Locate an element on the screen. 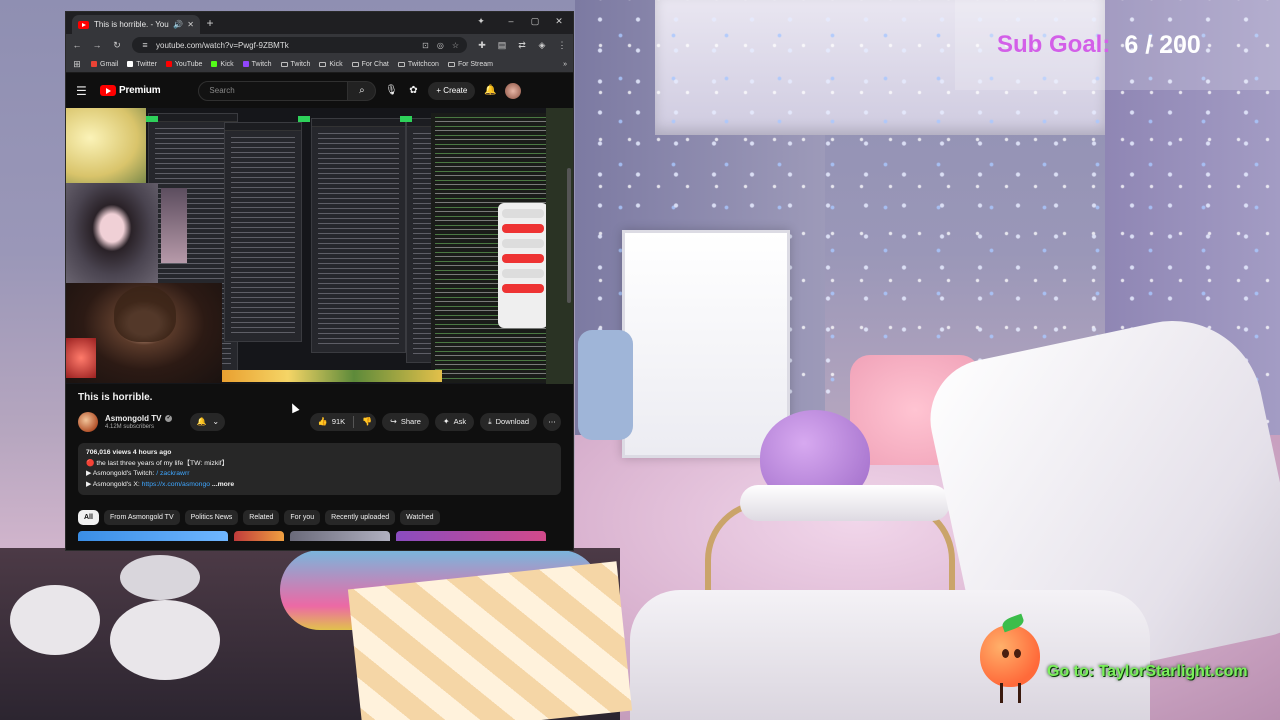 The height and width of the screenshot is (720, 1280). like-dislike-group: 👍 91K 👎 is located at coordinates (343, 422).